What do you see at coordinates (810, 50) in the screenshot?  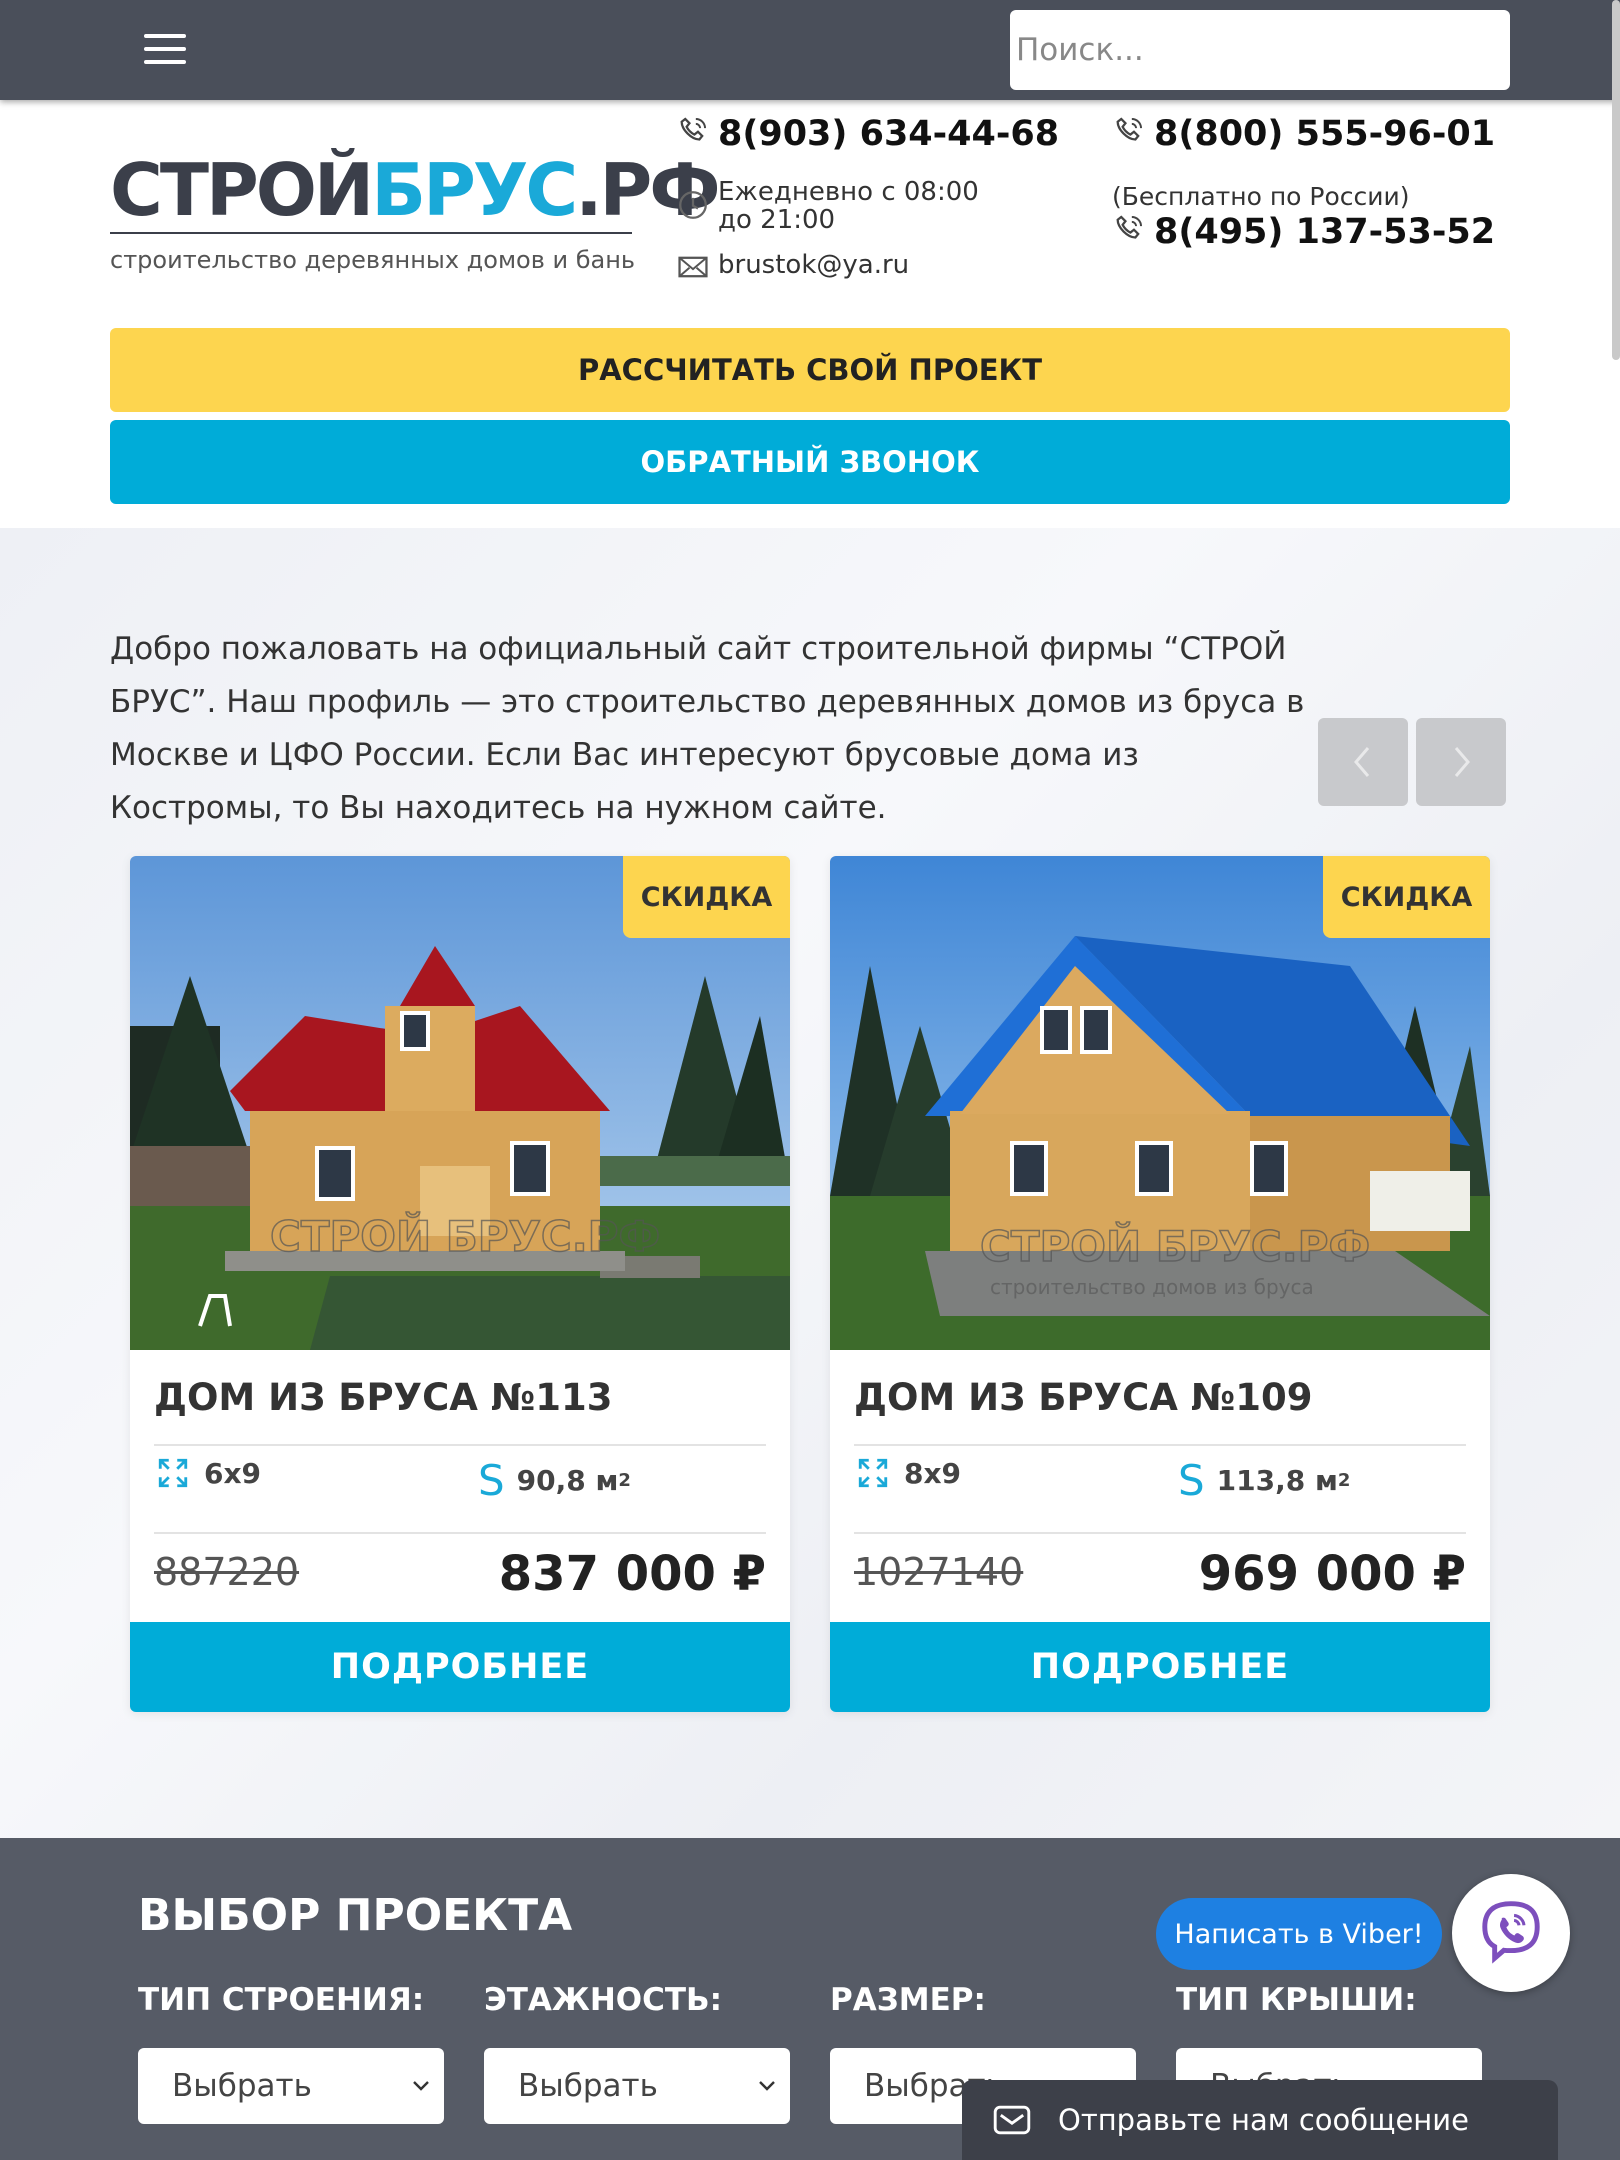 I see `top-bar` at bounding box center [810, 50].